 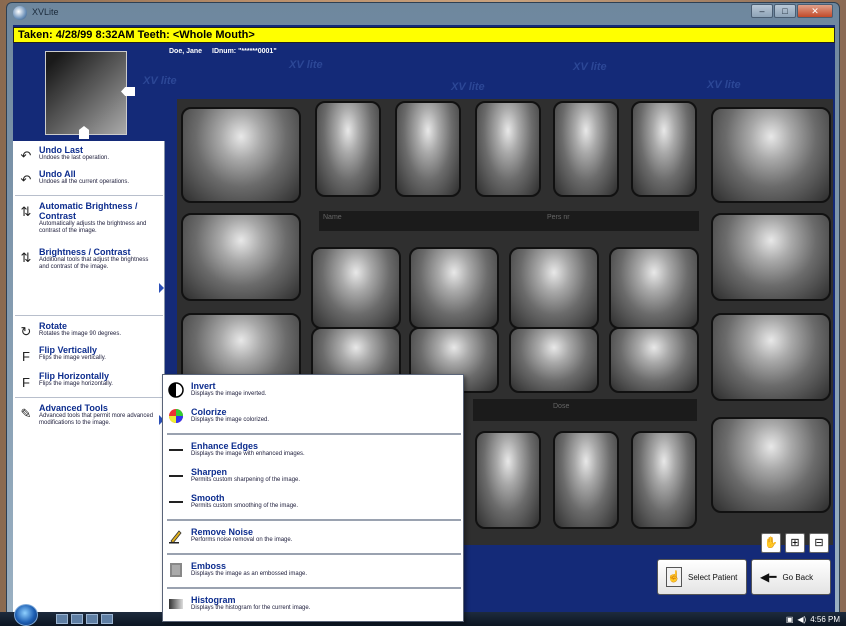 What do you see at coordinates (798, 577) in the screenshot?
I see `go-back-label: Go Back` at bounding box center [798, 577].